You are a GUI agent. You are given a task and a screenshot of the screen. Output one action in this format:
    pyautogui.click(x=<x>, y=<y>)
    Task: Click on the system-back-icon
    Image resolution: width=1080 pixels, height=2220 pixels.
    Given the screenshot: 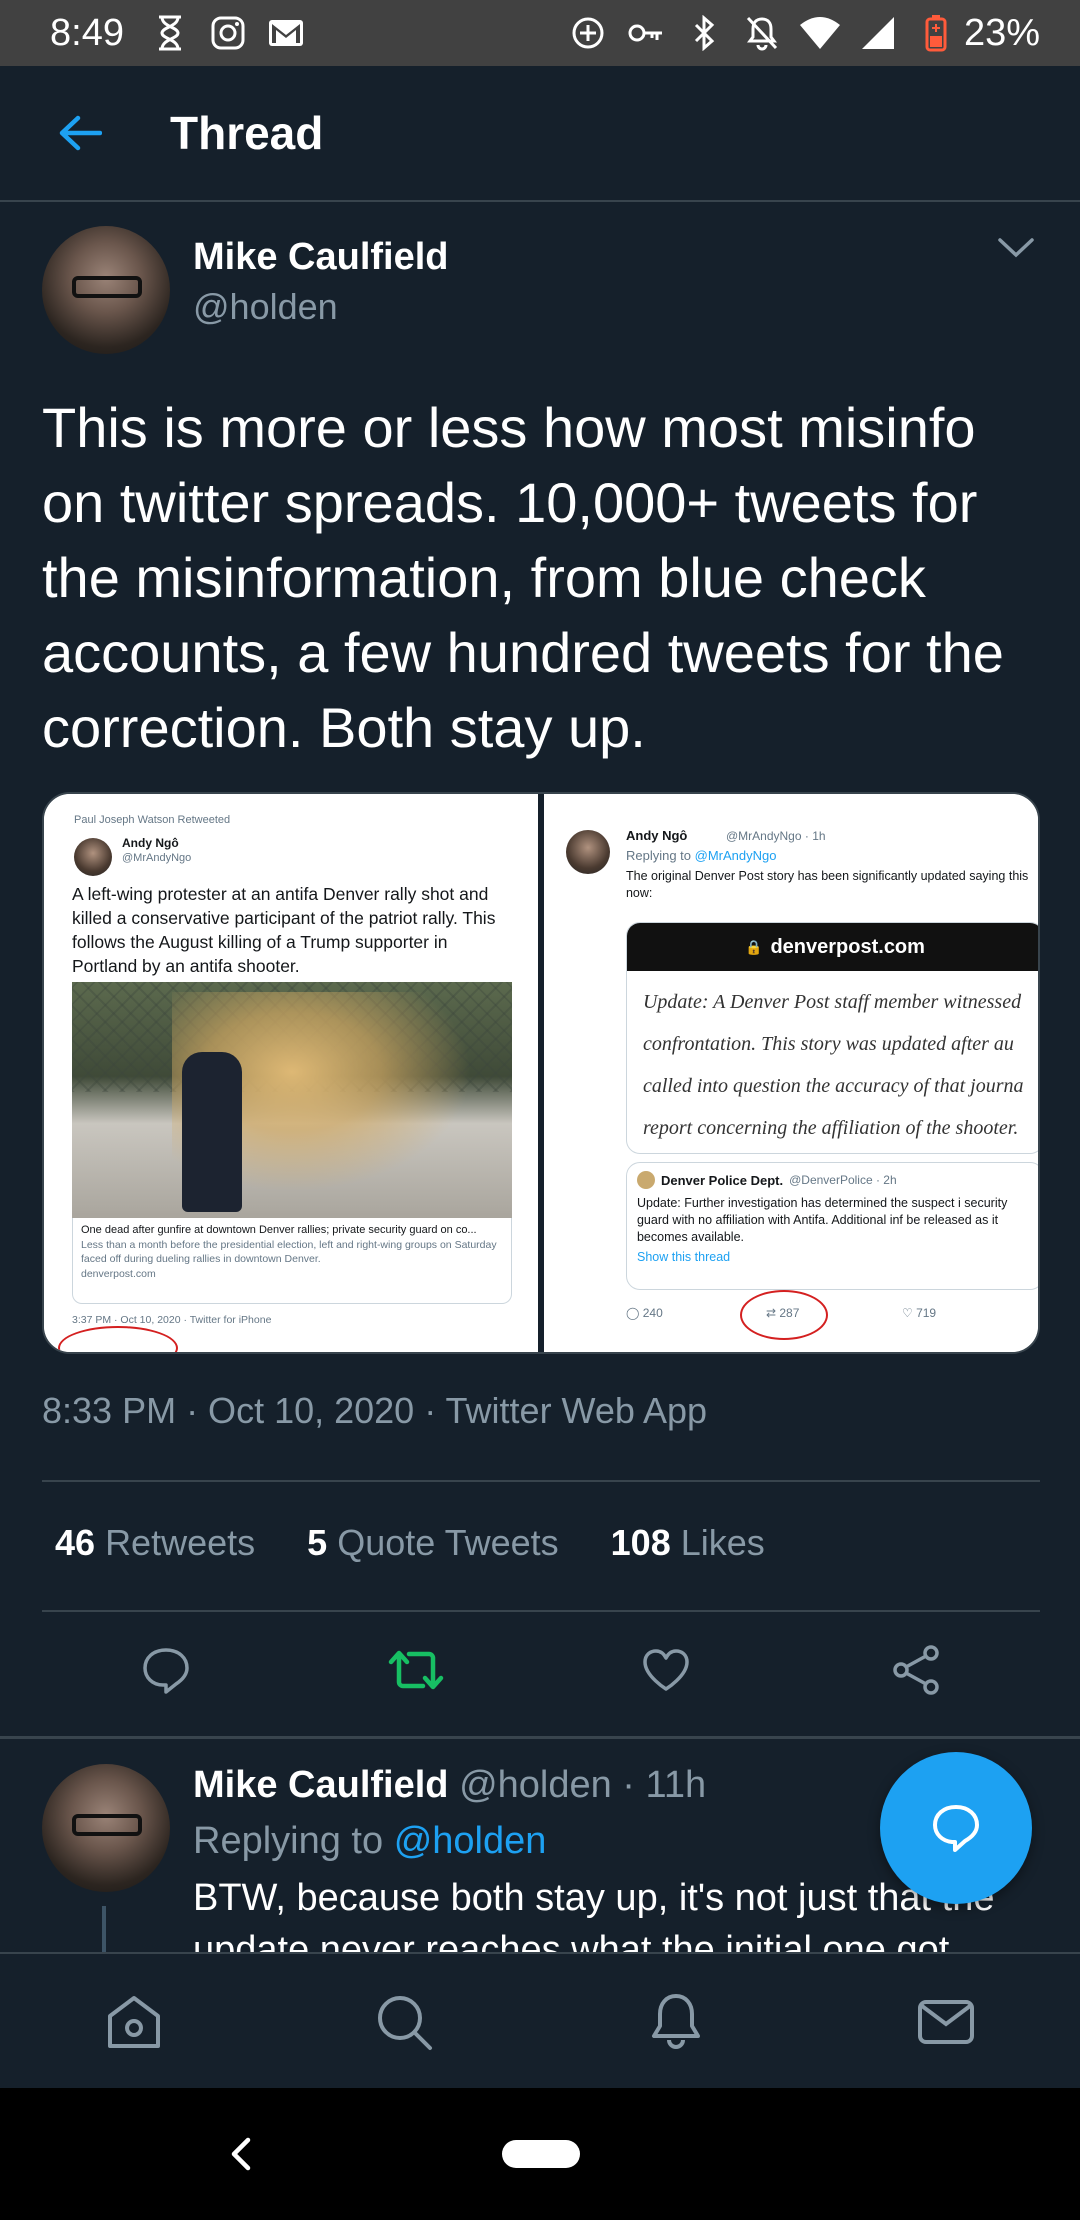 What is the action you would take?
    pyautogui.click(x=240, y=2154)
    